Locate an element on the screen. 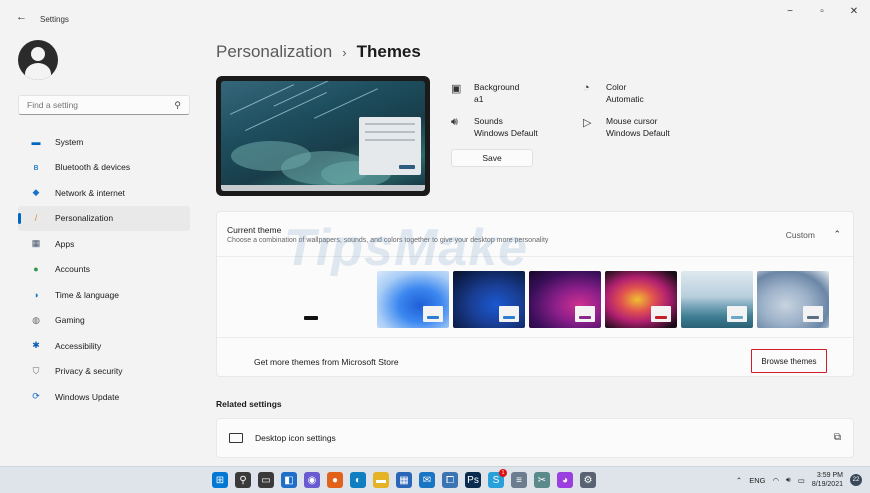 This screenshot has height=493, width=870. tray-chevron-icon: ⌃ is located at coordinates (739, 480).